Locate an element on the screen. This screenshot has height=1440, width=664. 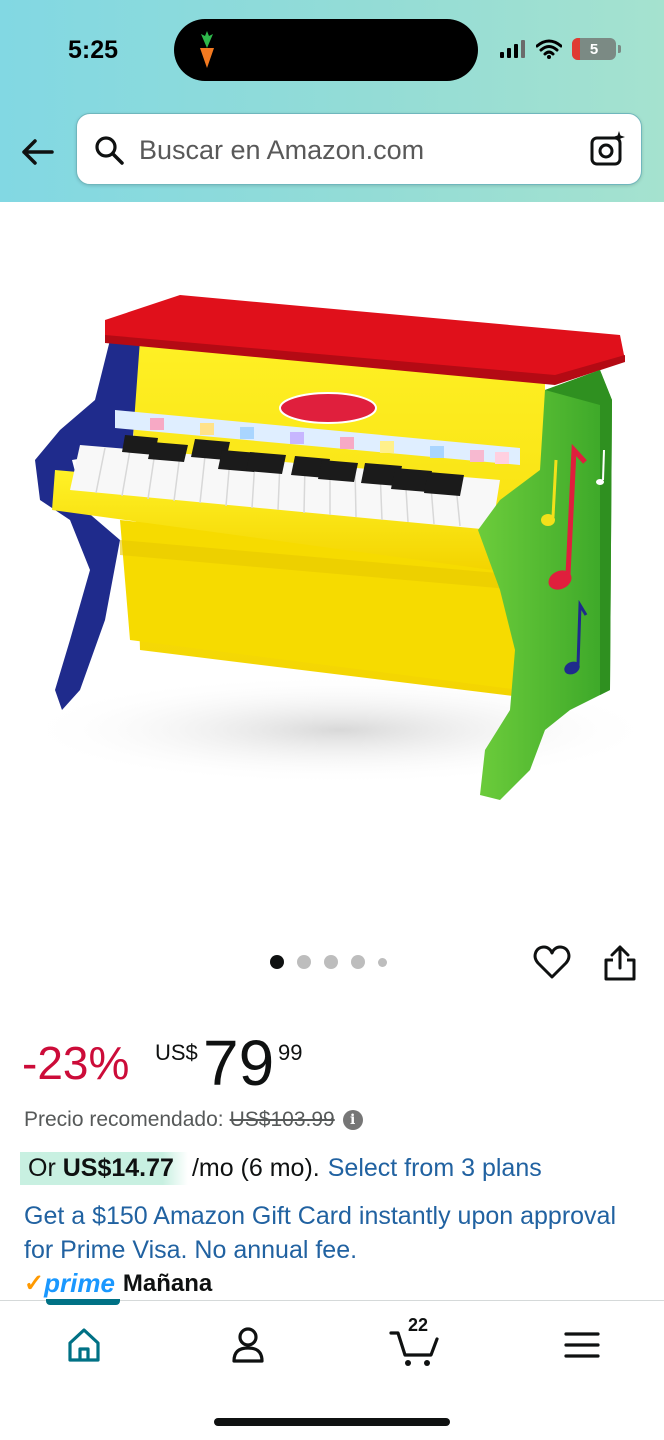
status-icons: 5 is located at coordinates (560, 49).